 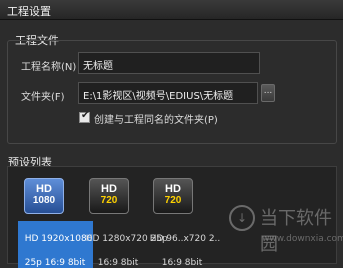 What do you see at coordinates (296, 231) in the screenshot?
I see `watermark-text: 当下软件园` at bounding box center [296, 231].